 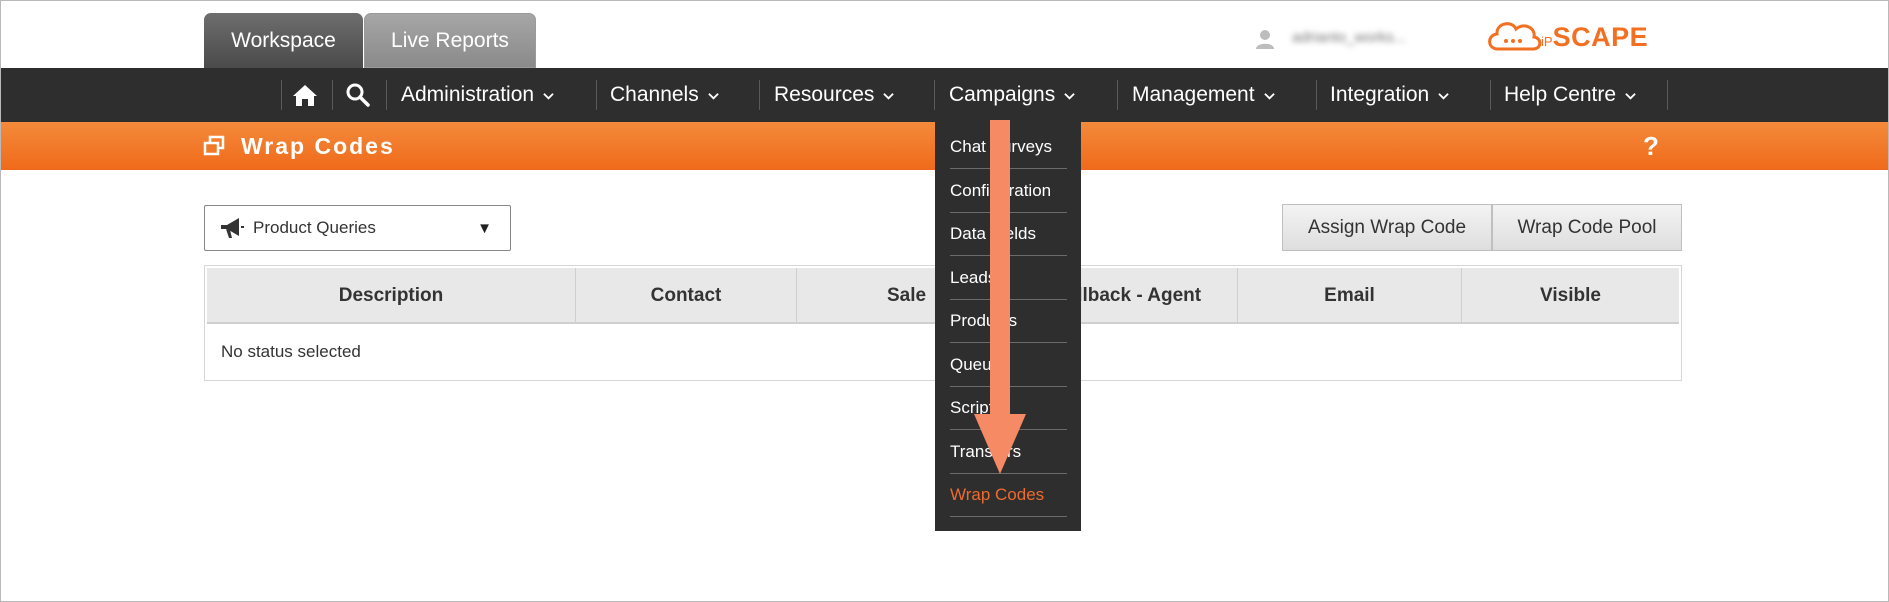 I want to click on logo-text: iPSCAPE, so click(x=1594, y=37).